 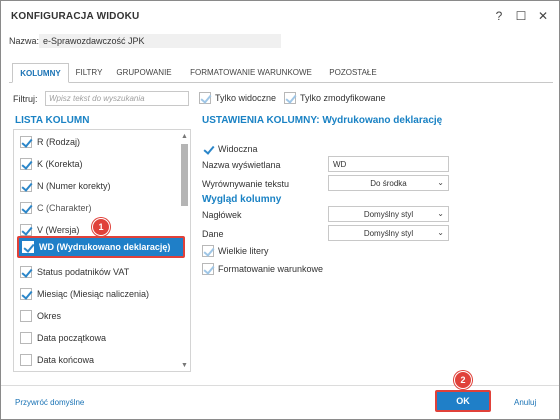 I want to click on conditional-formatting-option: Formatowanie warunkowe, so click(x=262, y=269).